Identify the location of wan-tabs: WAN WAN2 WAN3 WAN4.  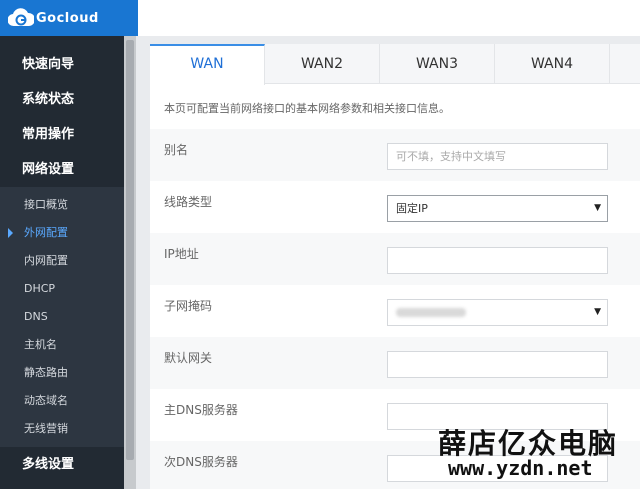
(395, 64).